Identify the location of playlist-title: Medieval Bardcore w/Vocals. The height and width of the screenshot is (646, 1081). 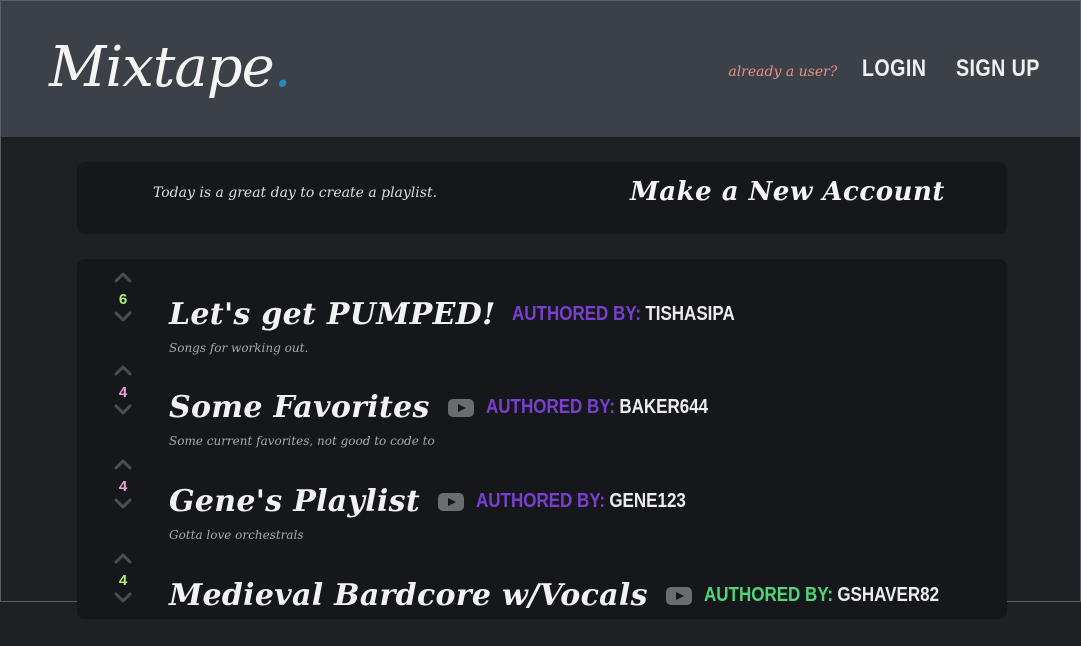
(408, 595).